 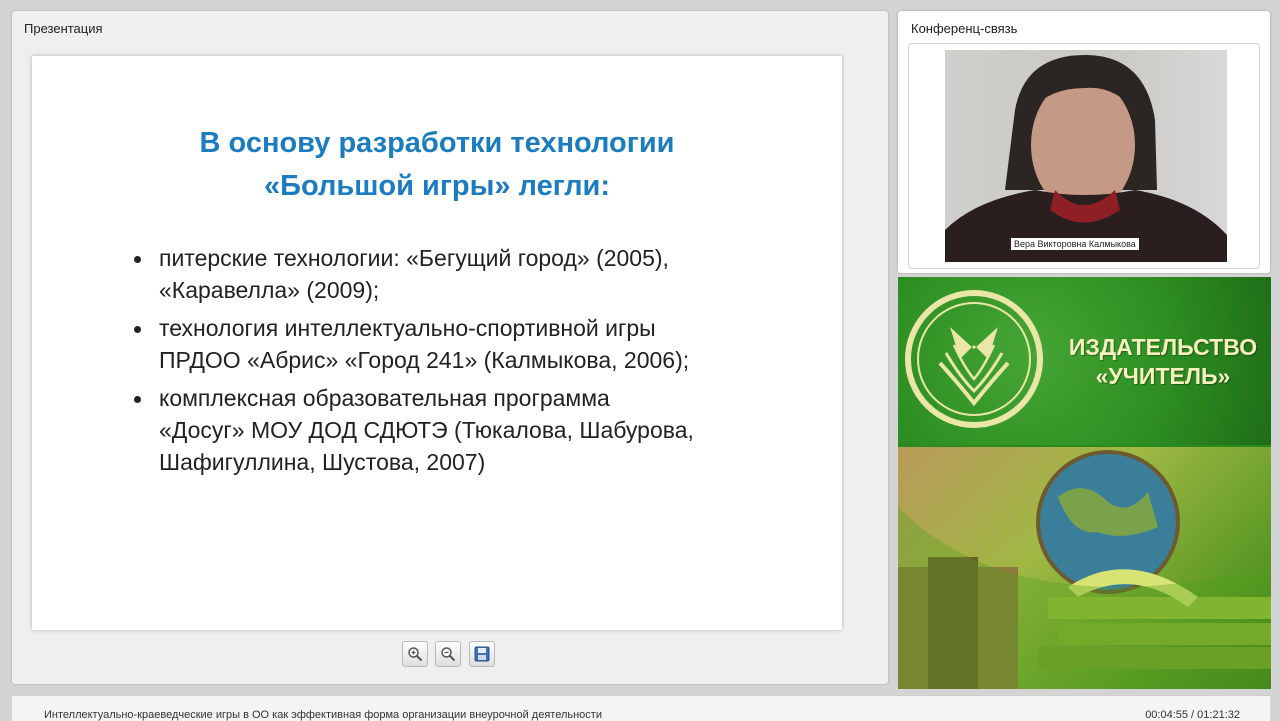 I want to click on zoom-in-icon, so click(x=415, y=654).